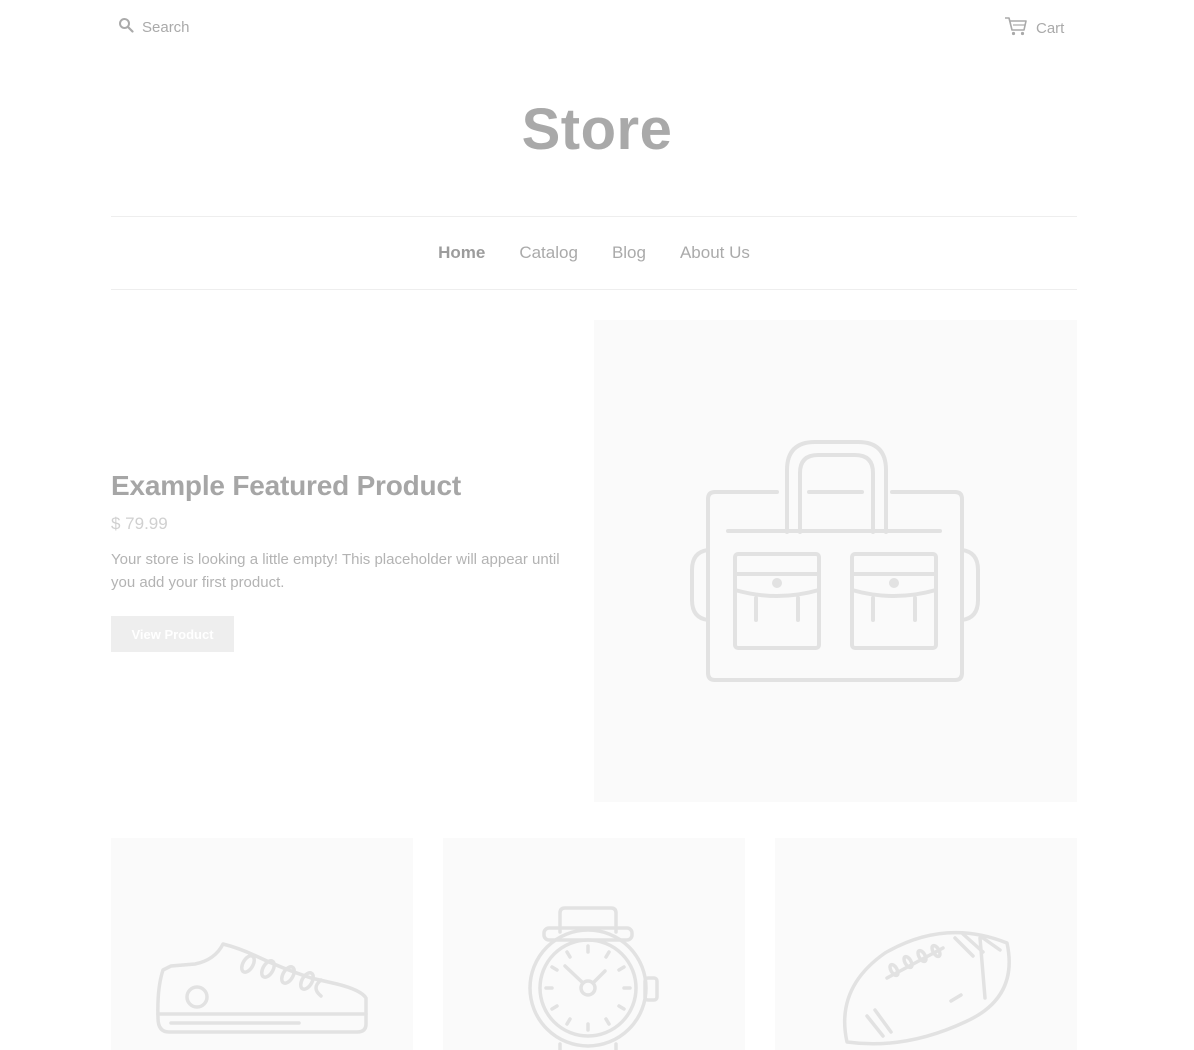 Image resolution: width=1194 pixels, height=1050 pixels. What do you see at coordinates (926, 988) in the screenshot?
I see `football-placeholder-icon` at bounding box center [926, 988].